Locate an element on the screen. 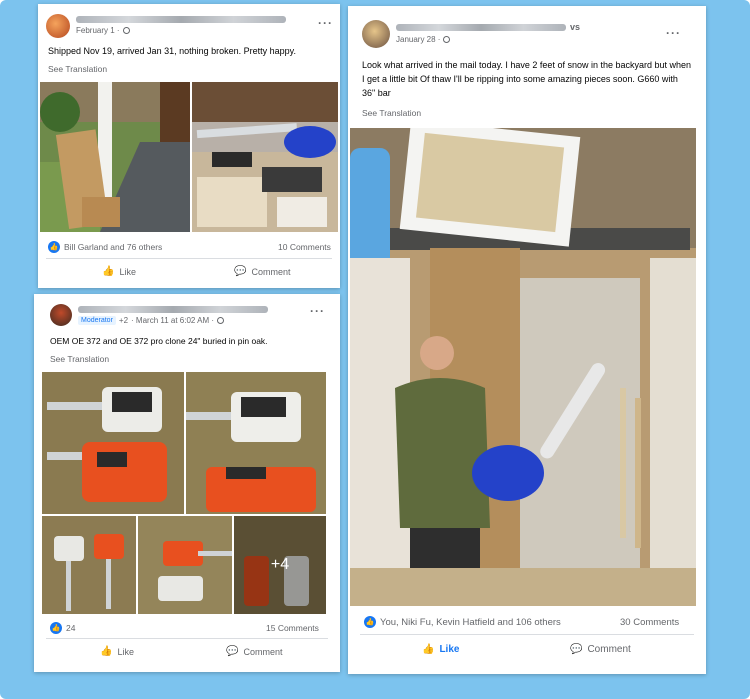  photo-saws-small-3-more: +4 is located at coordinates (280, 565).